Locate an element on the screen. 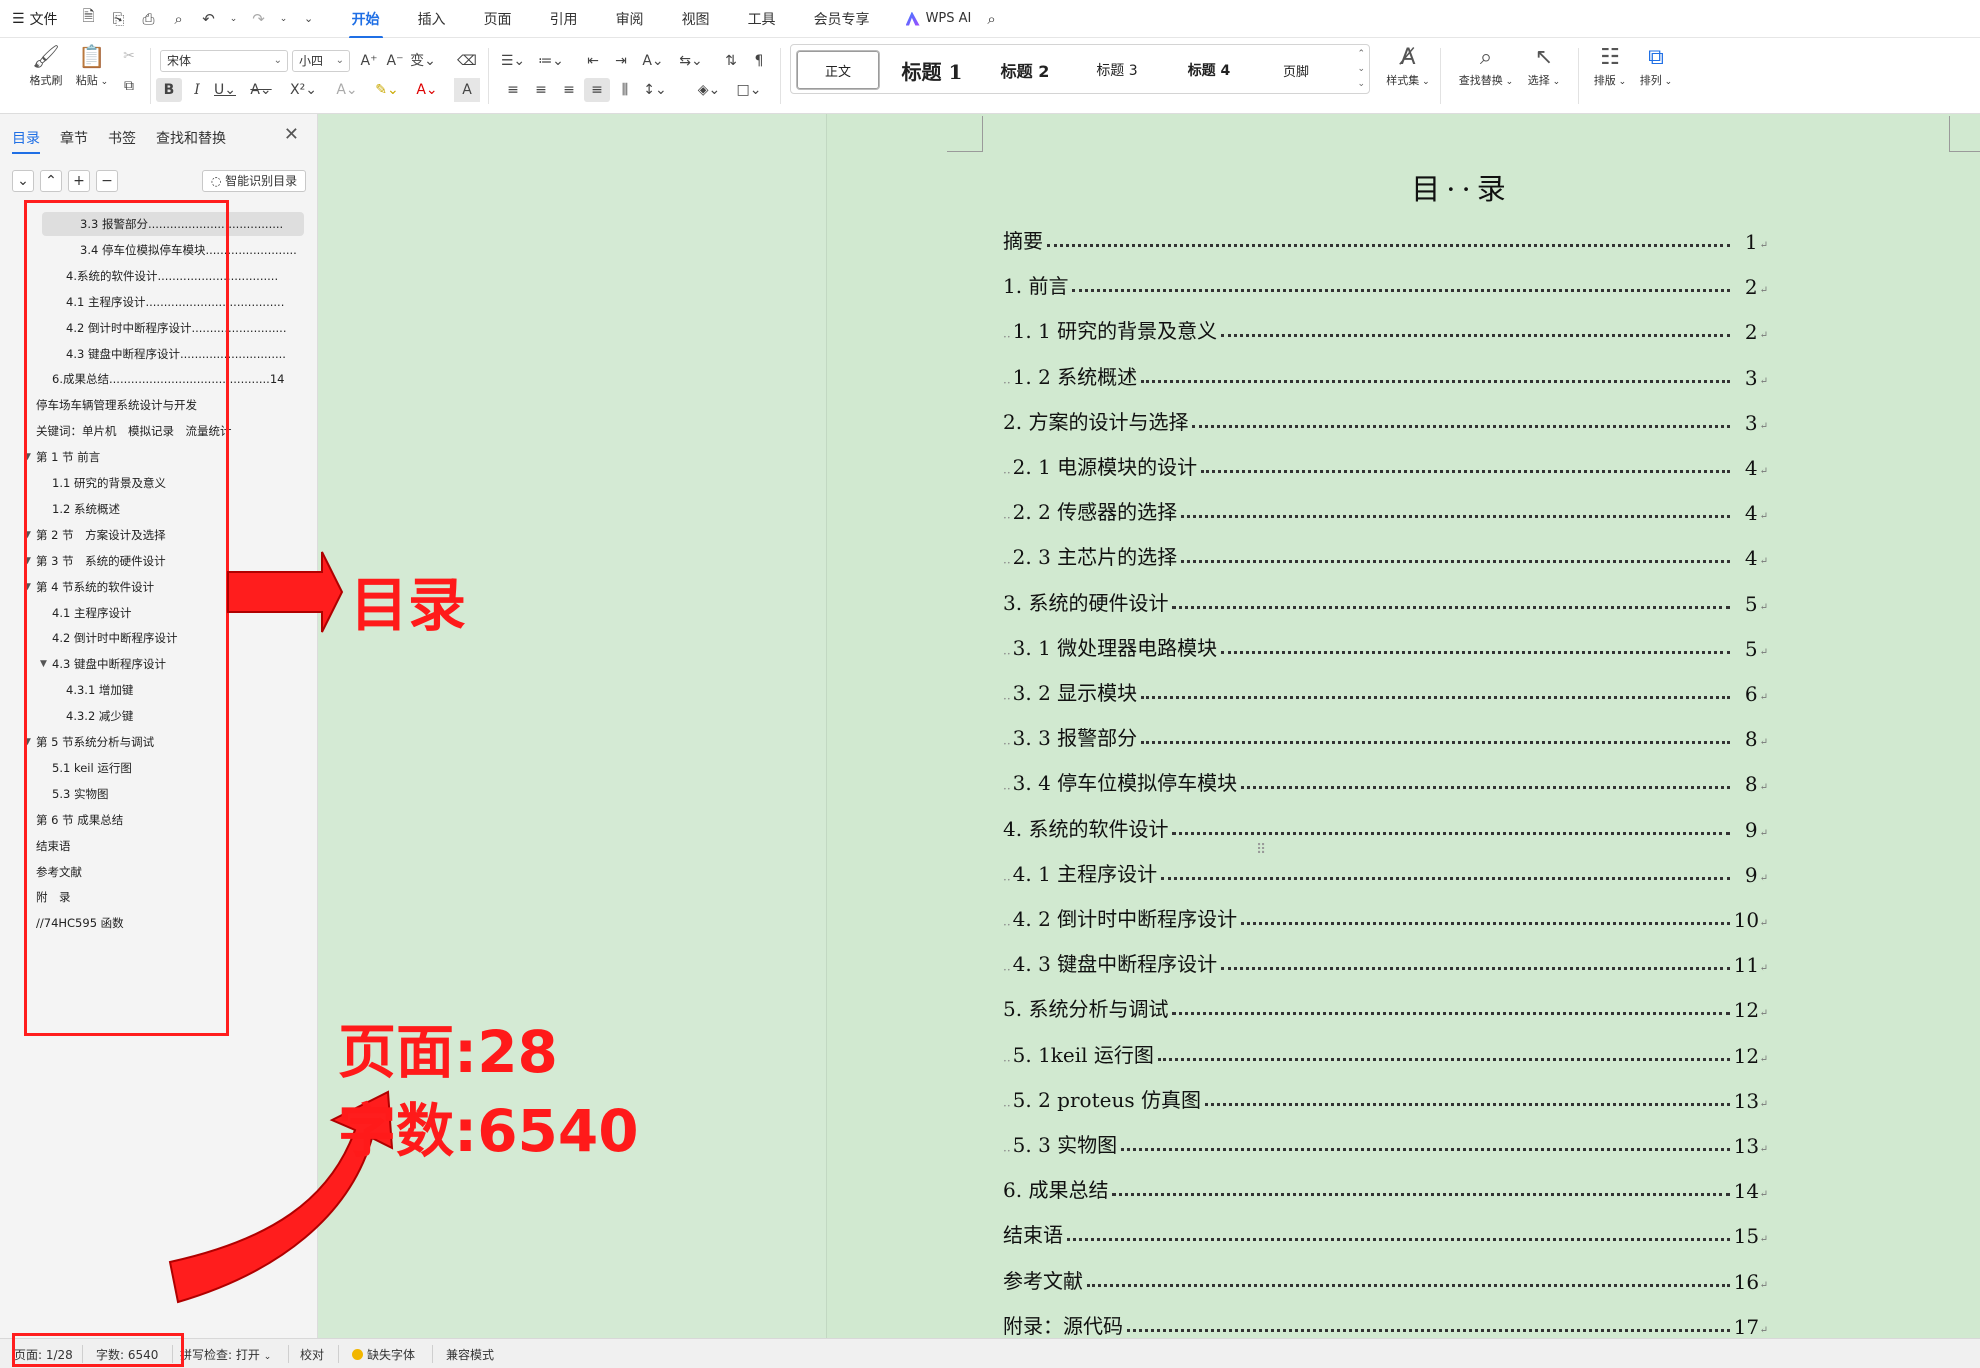 This screenshot has width=1980, height=1368. chevron-down-icon: ⌄ is located at coordinates (267, 1357).